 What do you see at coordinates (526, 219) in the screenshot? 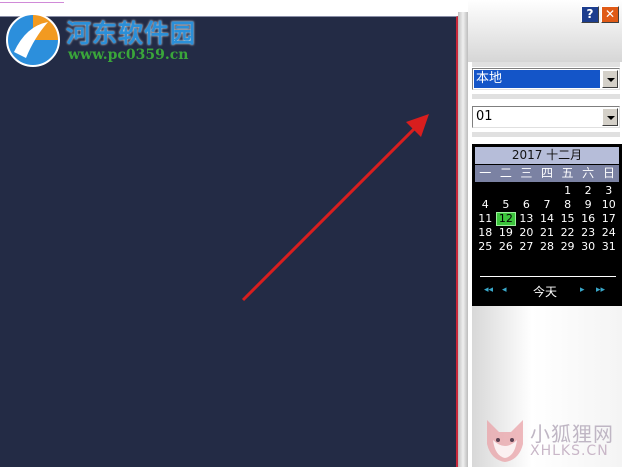
I see `calendar-day: 13` at bounding box center [526, 219].